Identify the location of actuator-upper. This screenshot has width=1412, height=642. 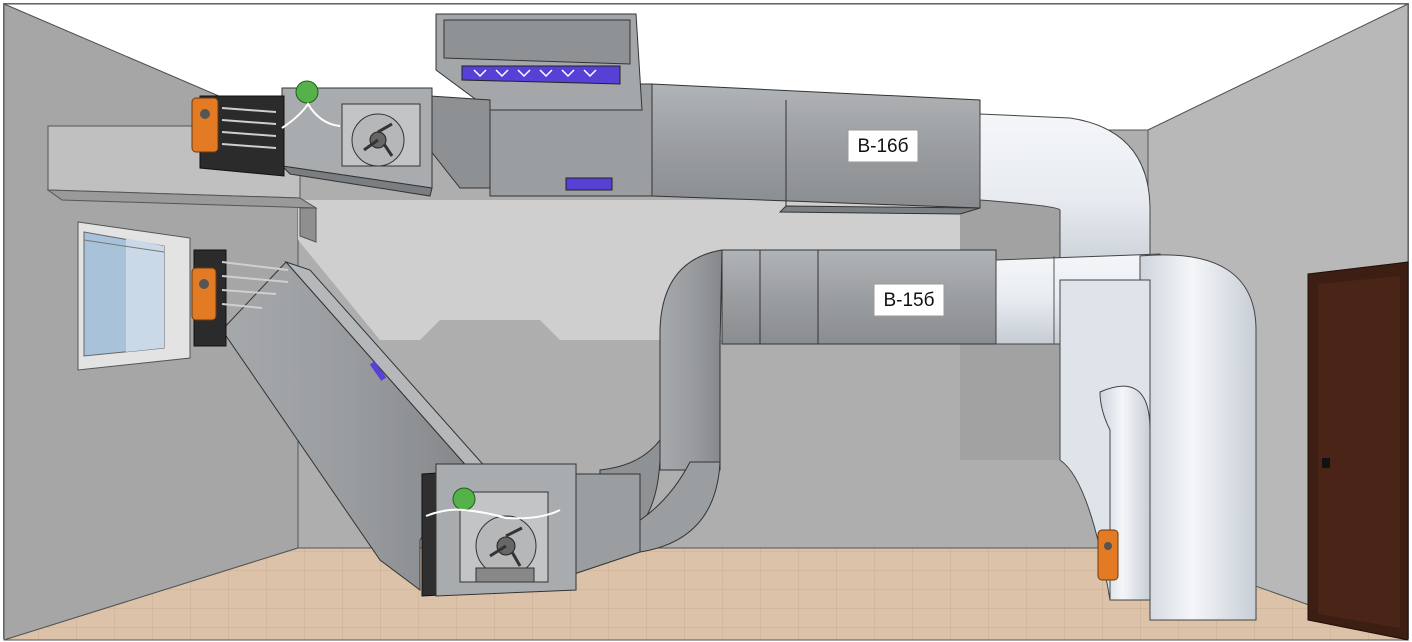
(205, 125).